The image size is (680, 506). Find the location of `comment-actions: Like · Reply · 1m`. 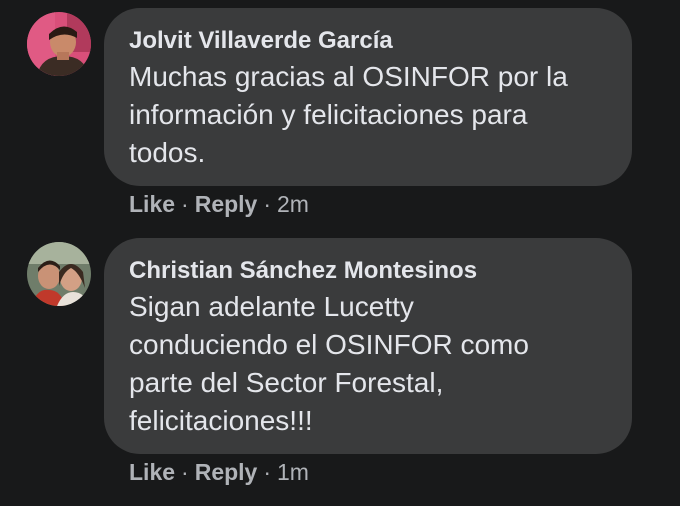

comment-actions: Like · Reply · 1m is located at coordinates (219, 472).